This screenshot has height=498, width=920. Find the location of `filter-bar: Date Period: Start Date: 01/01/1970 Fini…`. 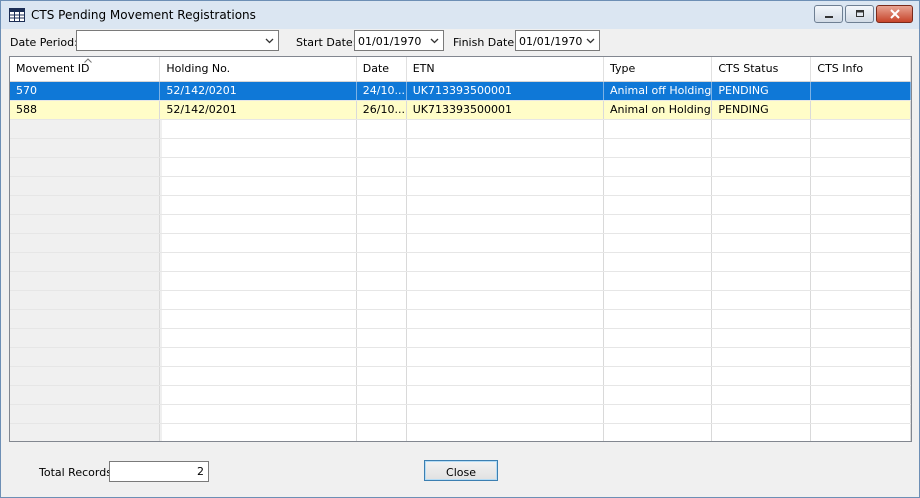

filter-bar: Date Period: Start Date: 01/01/1970 Fini… is located at coordinates (460, 41).